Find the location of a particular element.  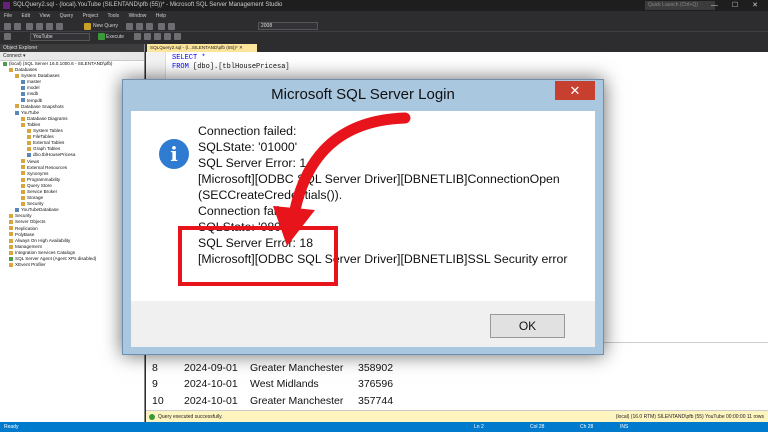

tree-node-label: XEvent Profiler is located at coordinates (30, 265).